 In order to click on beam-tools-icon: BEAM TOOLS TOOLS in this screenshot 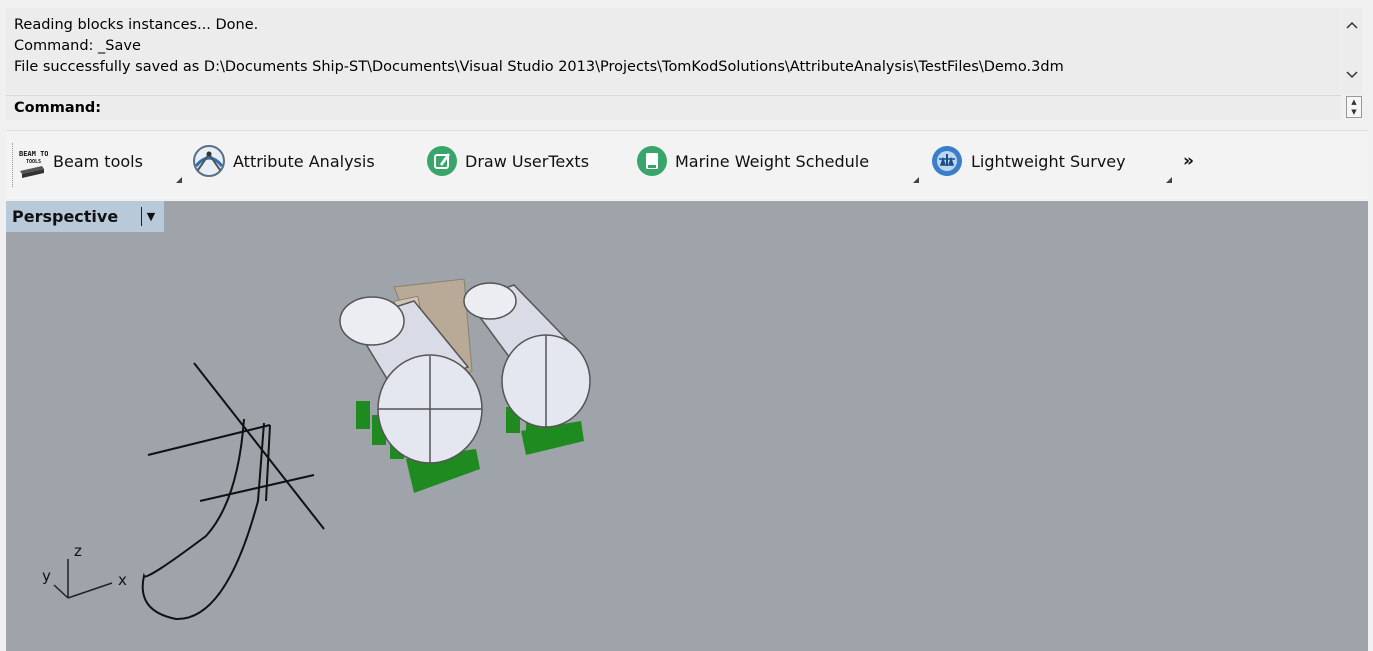, I will do `click(39, 162)`.